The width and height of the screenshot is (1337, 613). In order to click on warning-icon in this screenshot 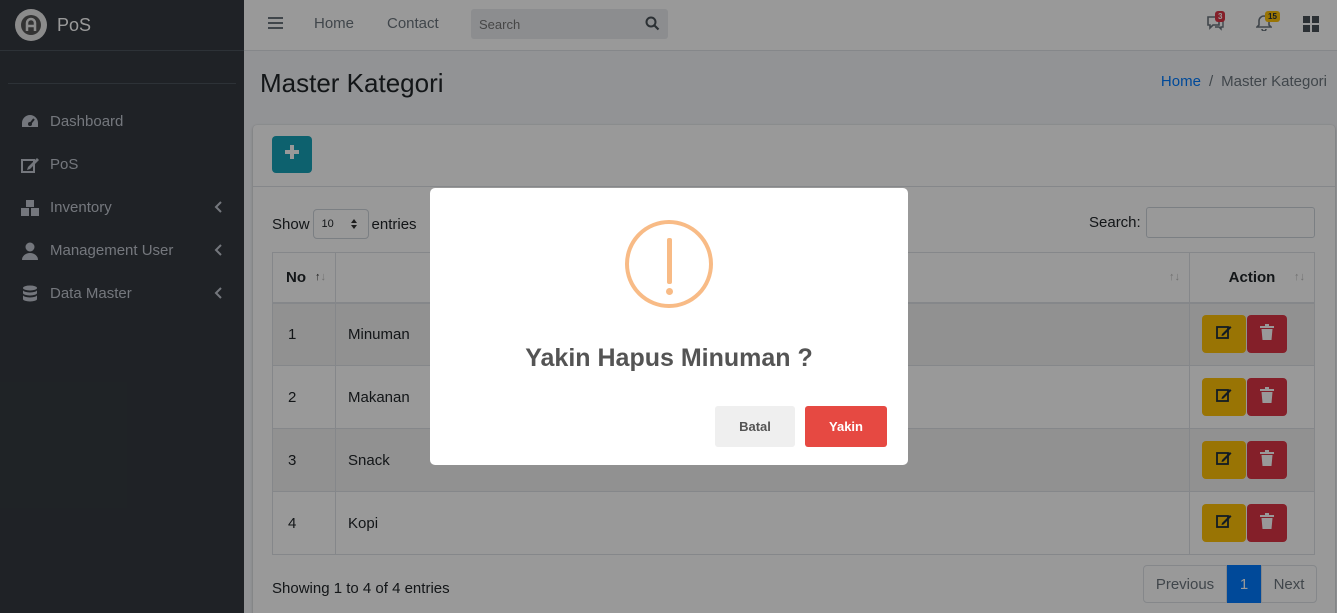, I will do `click(669, 264)`.